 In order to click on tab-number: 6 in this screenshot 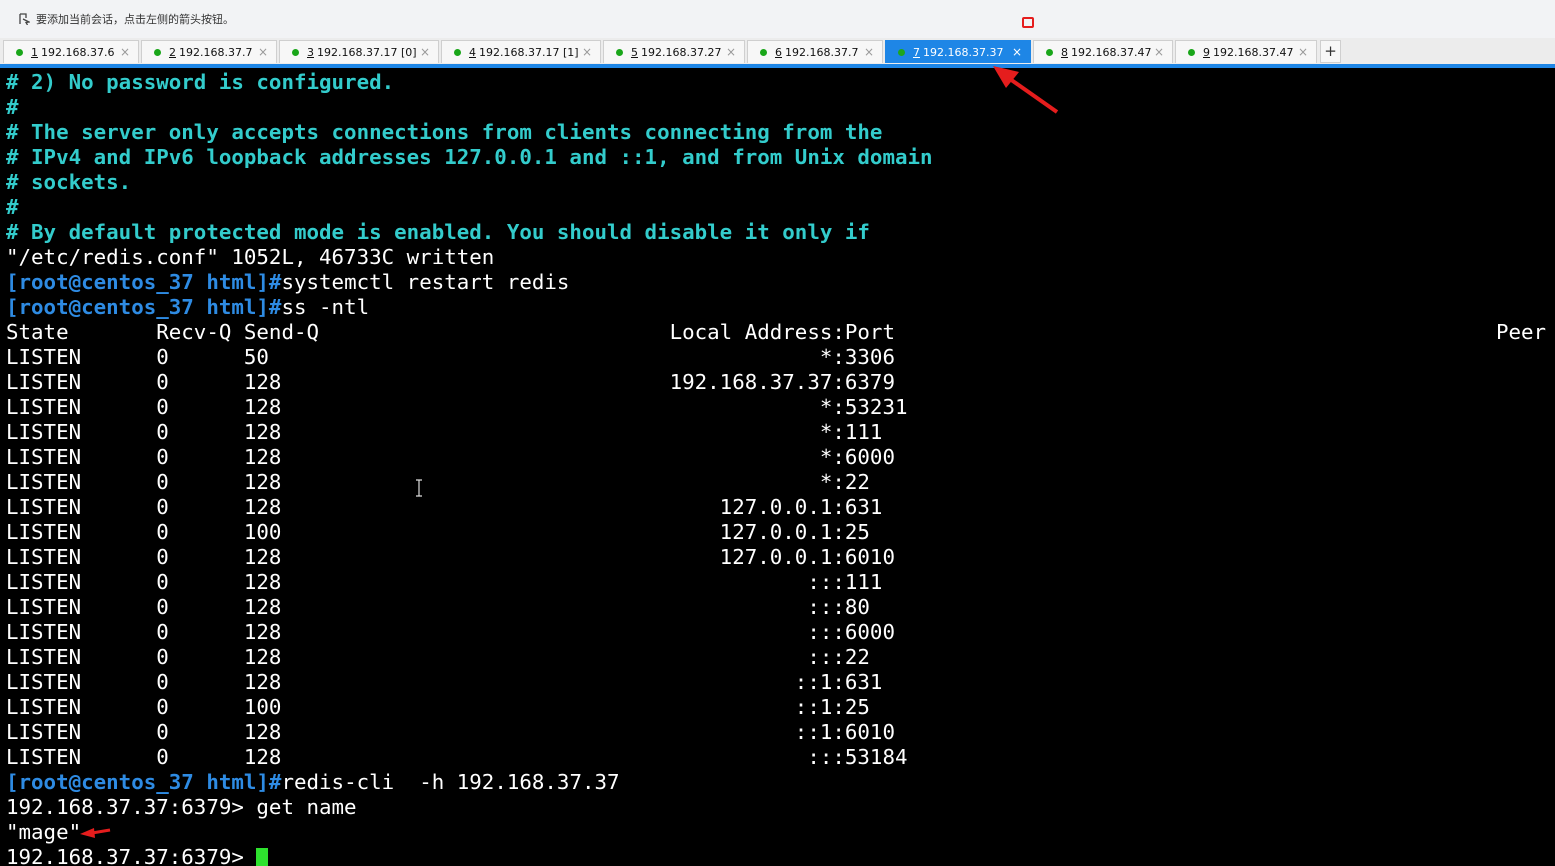, I will do `click(778, 52)`.